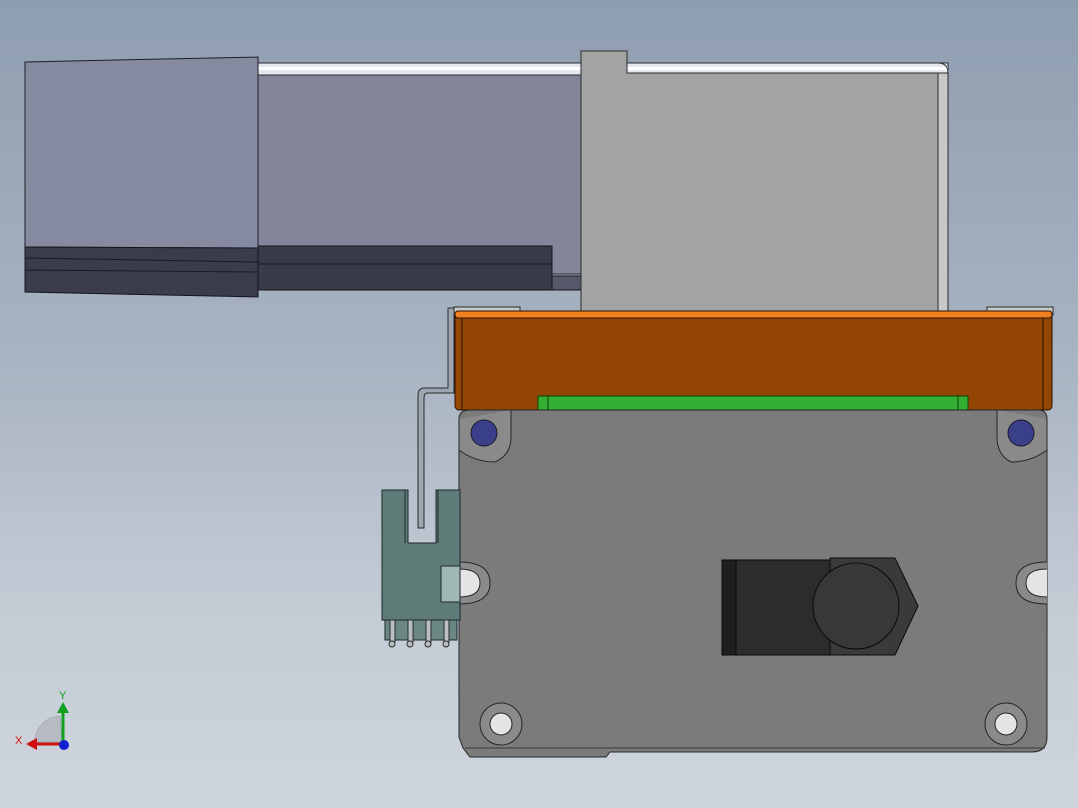  Describe the element at coordinates (420, 174) in the screenshot. I see `motor-body-rear` at that location.